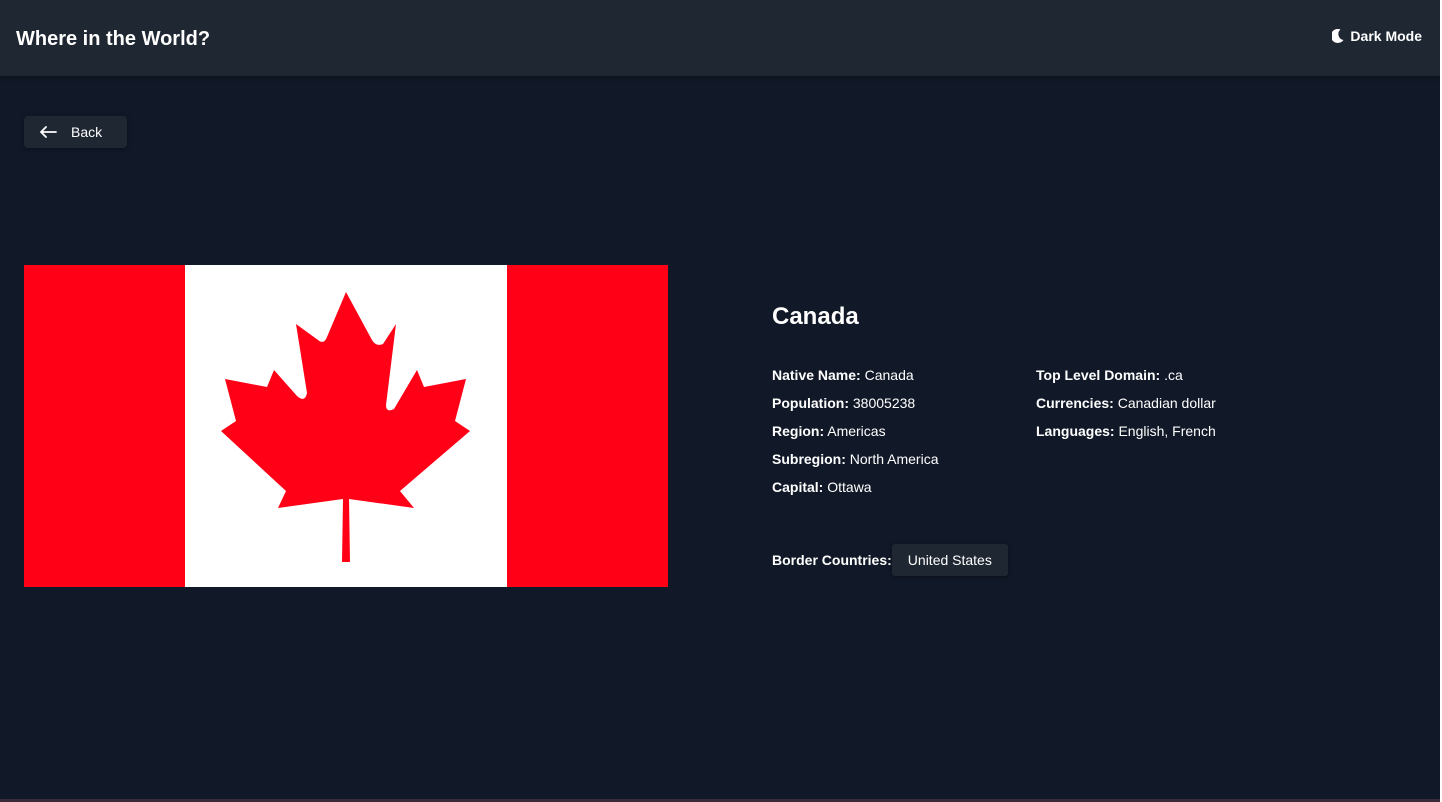 This screenshot has width=1442, height=802. I want to click on detail-value: 38005238, so click(884, 403).